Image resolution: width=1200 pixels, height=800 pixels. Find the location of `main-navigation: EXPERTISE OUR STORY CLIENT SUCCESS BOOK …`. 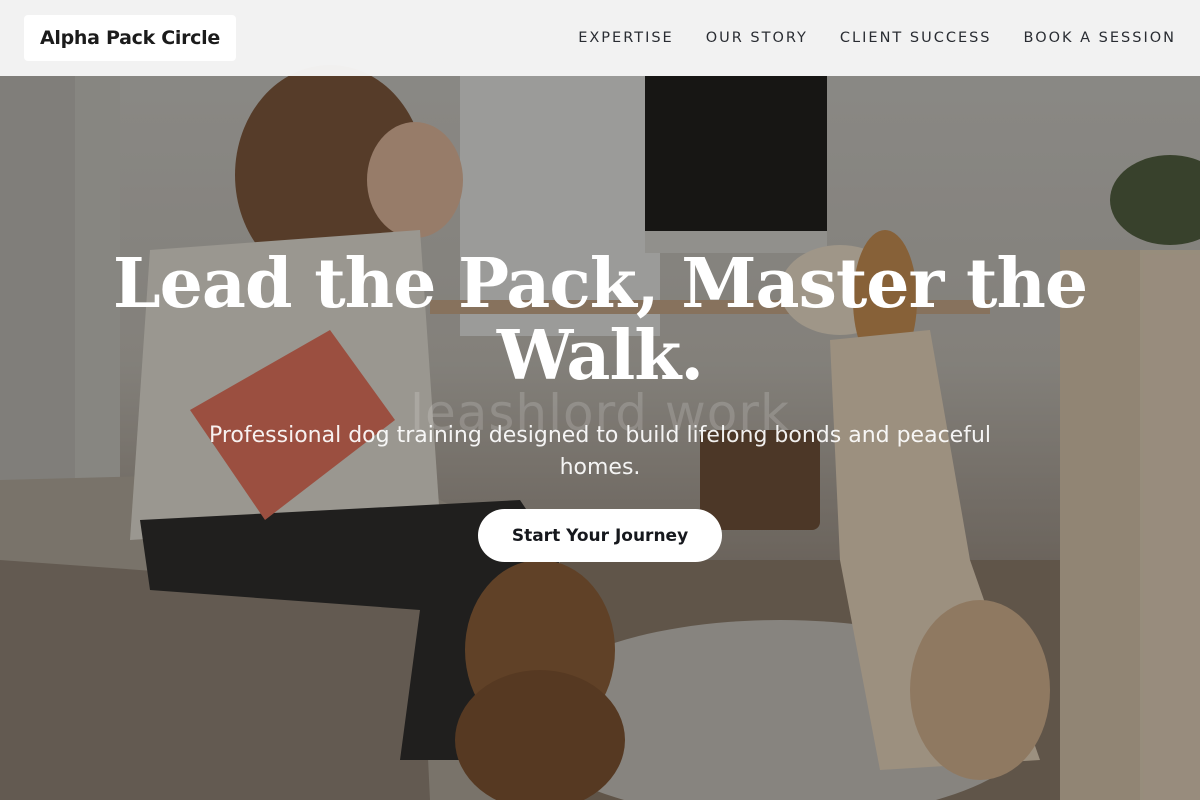

main-navigation: EXPERTISE OUR STORY CLIENT SUCCESS BOOK … is located at coordinates (877, 38).